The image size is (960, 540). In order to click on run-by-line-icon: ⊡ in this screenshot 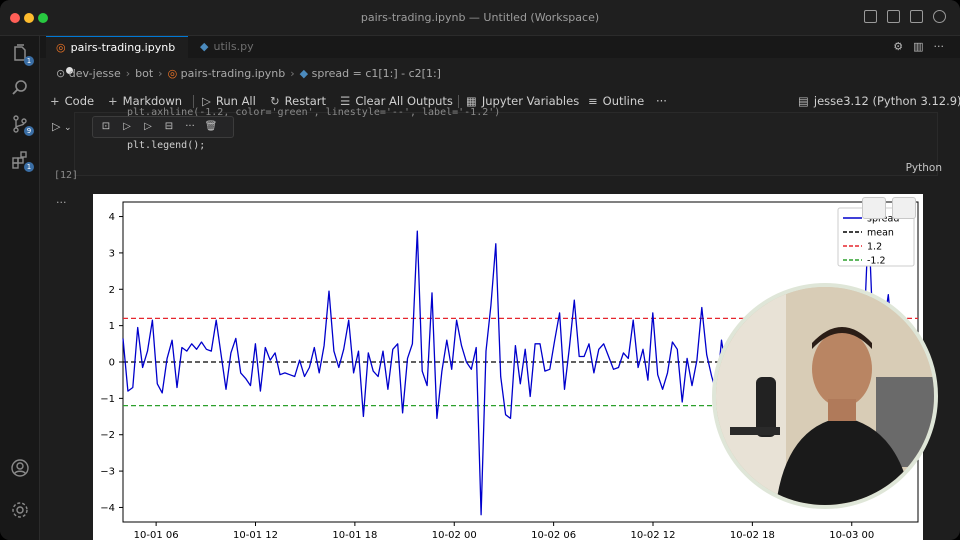, I will do `click(106, 127)`.